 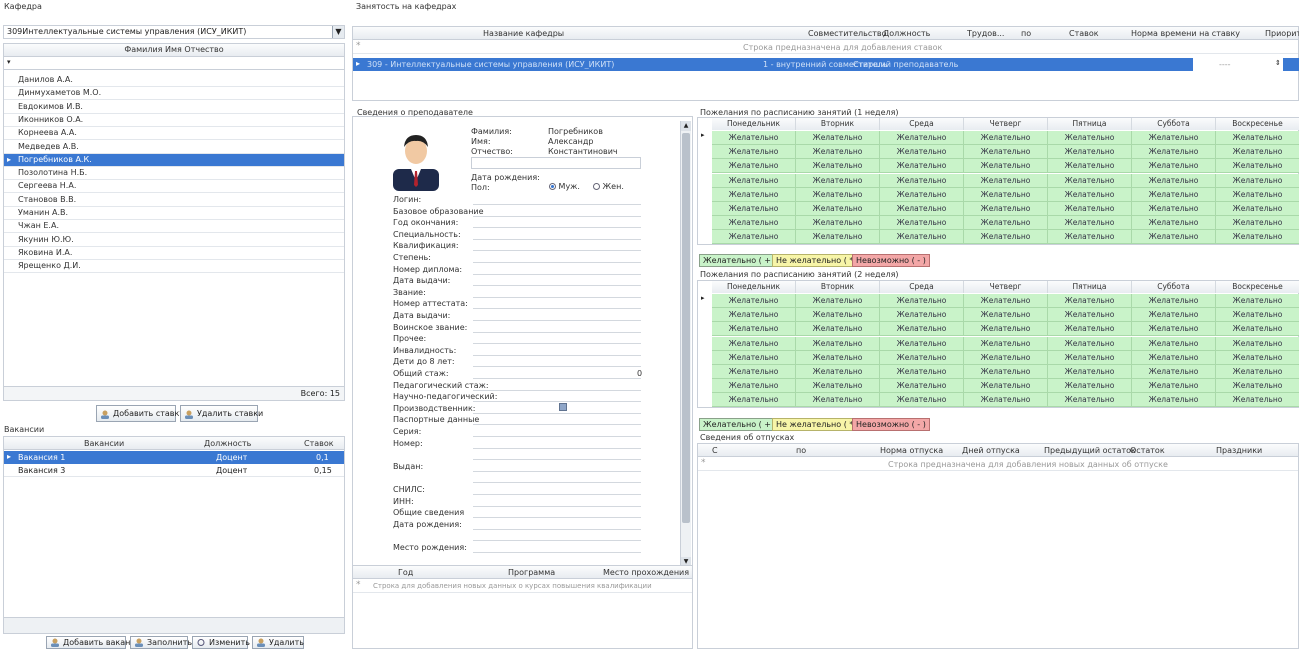 What do you see at coordinates (1026, 33) in the screenshot?
I see `emp-header-po: по` at bounding box center [1026, 33].